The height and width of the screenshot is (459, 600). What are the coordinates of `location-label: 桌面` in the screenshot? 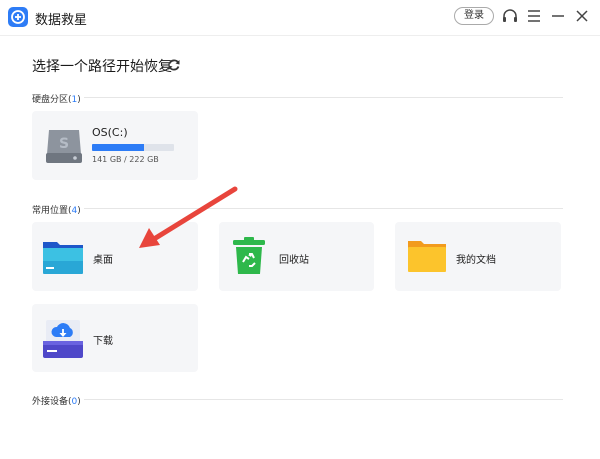 It's located at (103, 260).